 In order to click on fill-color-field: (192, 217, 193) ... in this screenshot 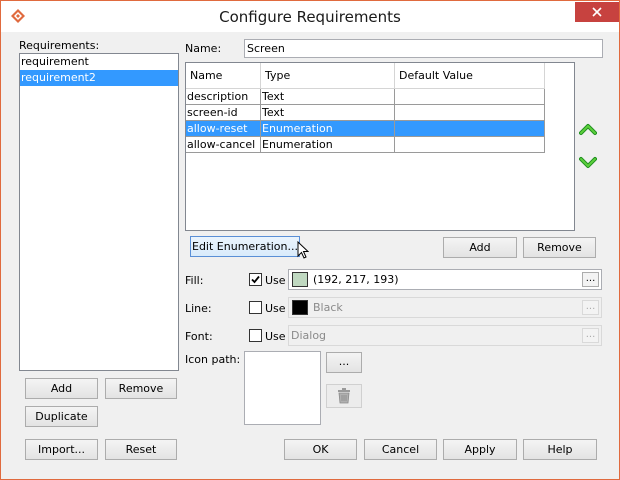, I will do `click(445, 279)`.